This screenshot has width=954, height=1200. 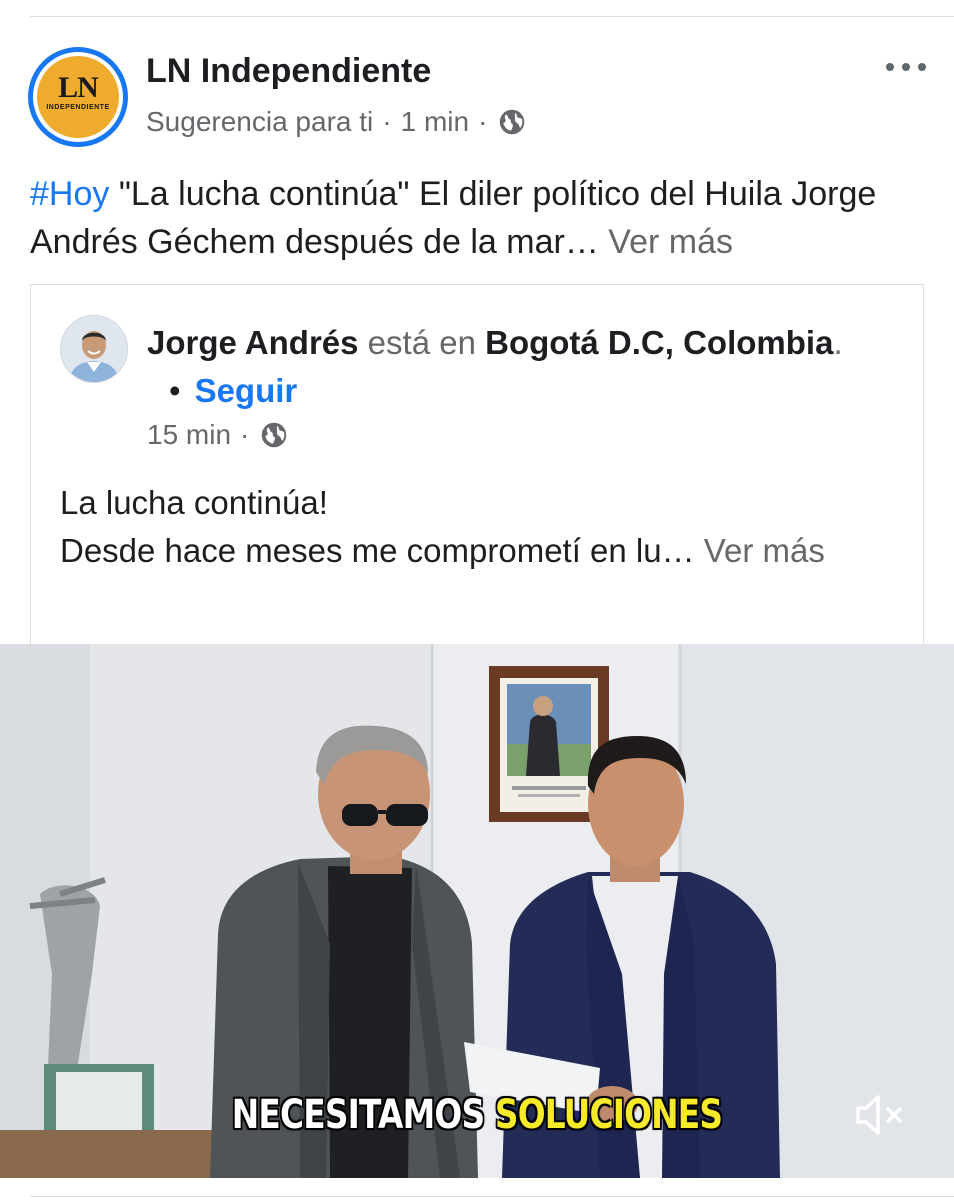 I want to click on location-period: ., so click(x=838, y=342).